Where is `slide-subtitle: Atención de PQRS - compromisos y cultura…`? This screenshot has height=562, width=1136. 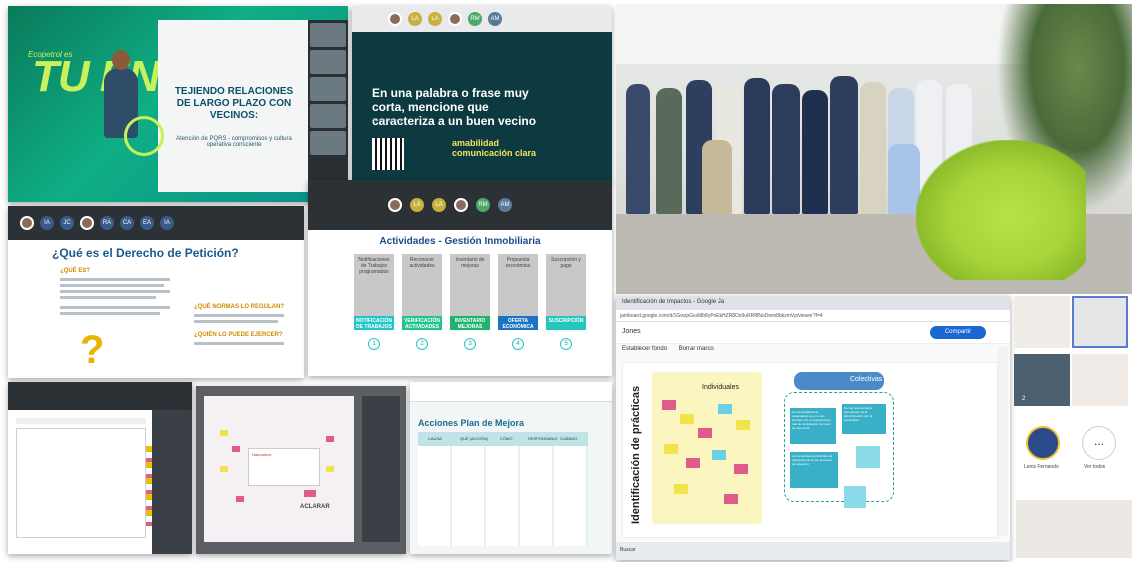
slide-subtitle: Atención de PQRS - compromisos y cultura… is located at coordinates (234, 142).